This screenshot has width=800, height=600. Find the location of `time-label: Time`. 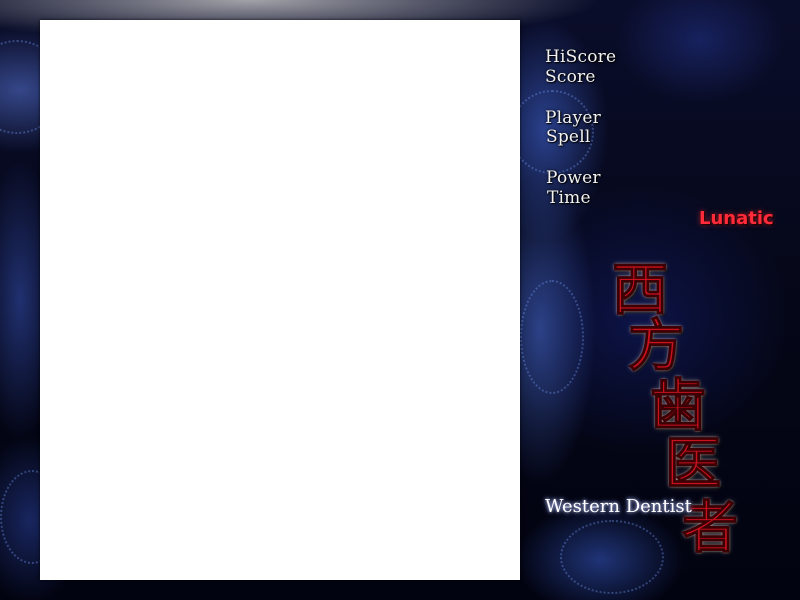

time-label: Time is located at coordinates (569, 198).